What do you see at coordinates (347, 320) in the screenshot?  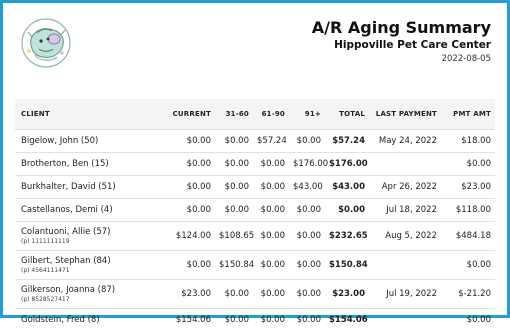 I see `total-cell: $154.06` at bounding box center [347, 320].